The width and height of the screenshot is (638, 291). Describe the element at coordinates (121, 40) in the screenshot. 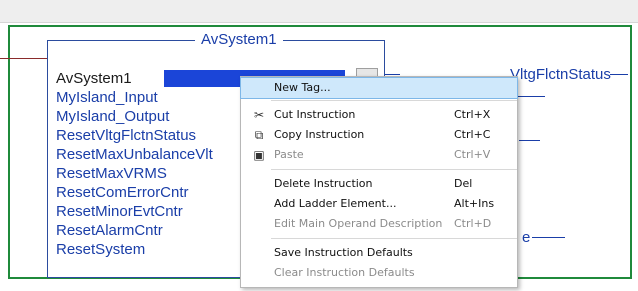

I see `aoi-title-line-left` at that location.